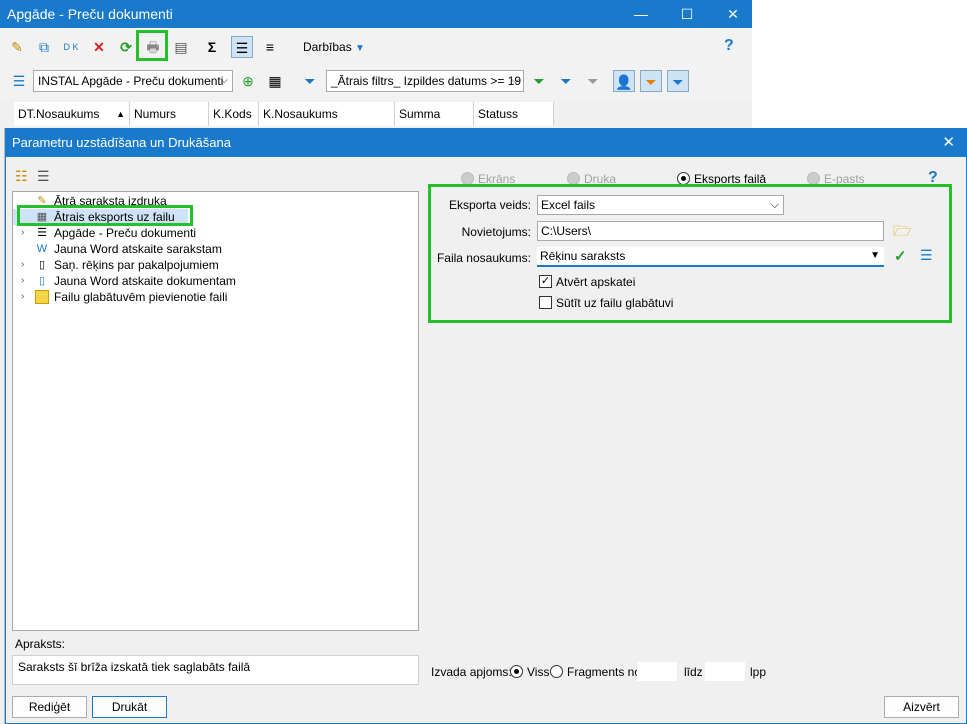 The width and height of the screenshot is (967, 724). Describe the element at coordinates (687, 14) in the screenshot. I see `maximize-button: ☐` at that location.